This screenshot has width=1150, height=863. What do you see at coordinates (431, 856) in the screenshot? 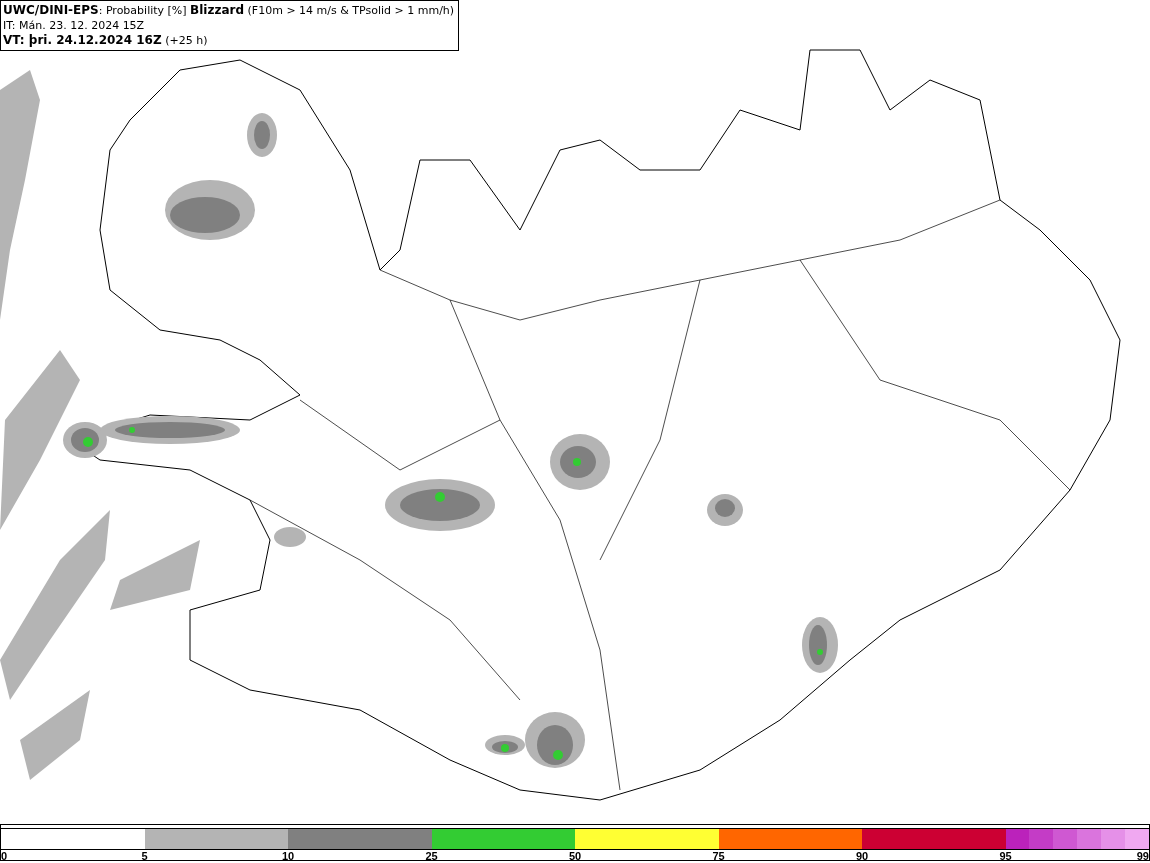
I see `legend-label: 25` at bounding box center [431, 856].